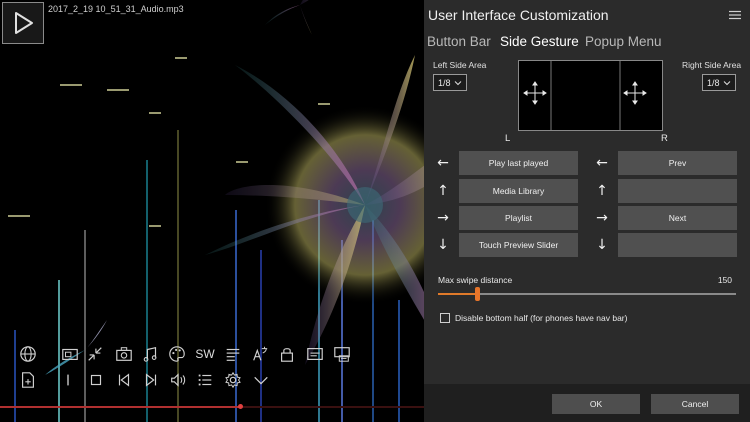 This screenshot has width=750, height=422. I want to click on add-file-icon, so click(28, 380).